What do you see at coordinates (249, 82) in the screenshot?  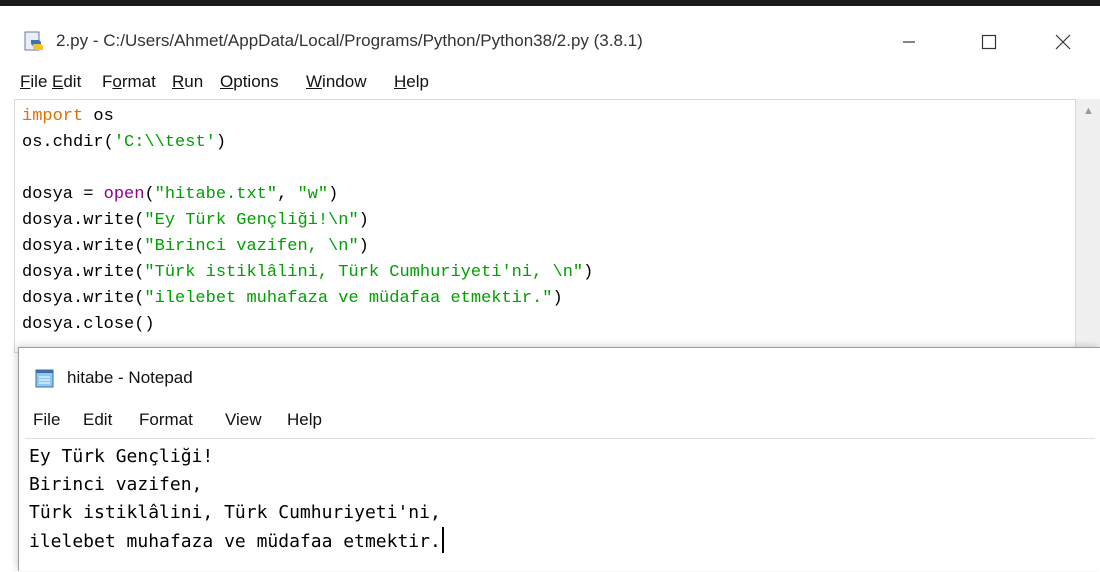 I see `idle-menu-item: Options` at bounding box center [249, 82].